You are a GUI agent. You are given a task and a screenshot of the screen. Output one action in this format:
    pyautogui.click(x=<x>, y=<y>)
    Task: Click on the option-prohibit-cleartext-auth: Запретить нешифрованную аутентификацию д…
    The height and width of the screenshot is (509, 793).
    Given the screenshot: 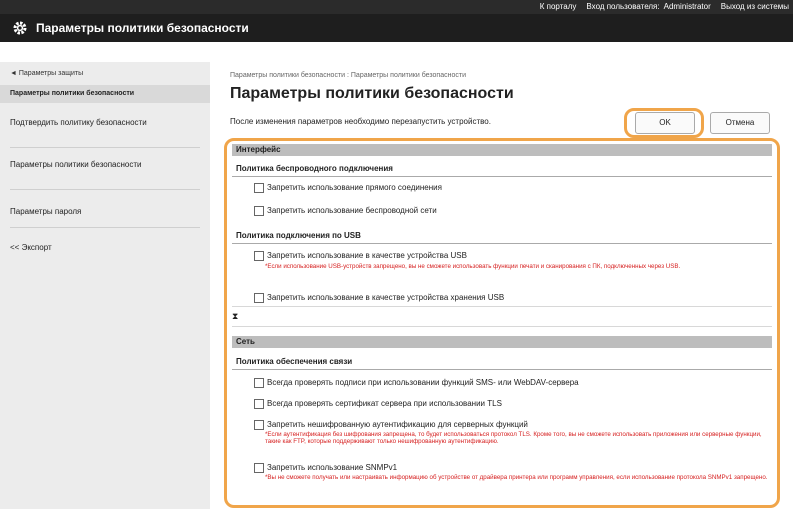 What is the action you would take?
    pyautogui.click(x=391, y=425)
    